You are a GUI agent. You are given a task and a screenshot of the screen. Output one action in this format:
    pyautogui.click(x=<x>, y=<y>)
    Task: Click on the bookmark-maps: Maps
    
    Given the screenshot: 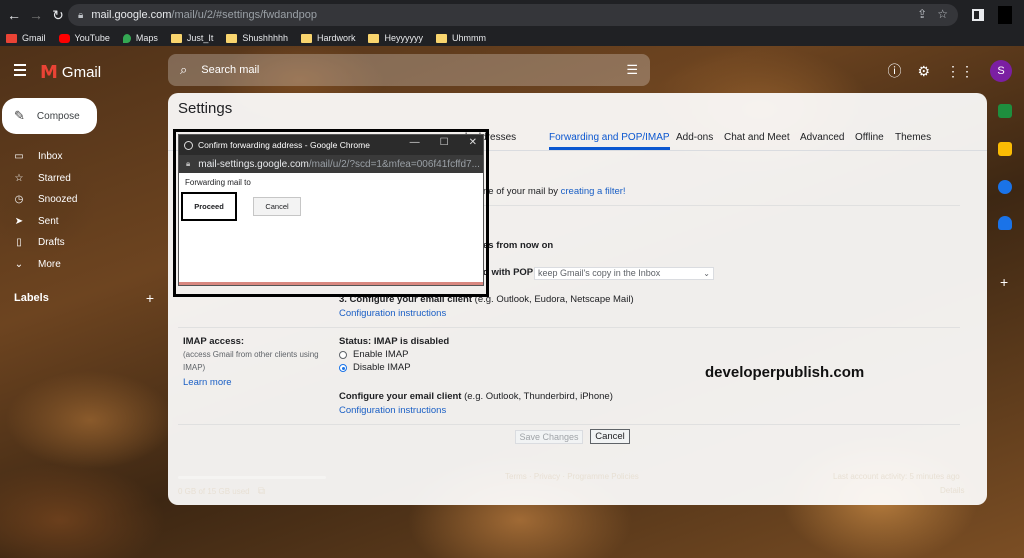 What is the action you would take?
    pyautogui.click(x=140, y=38)
    